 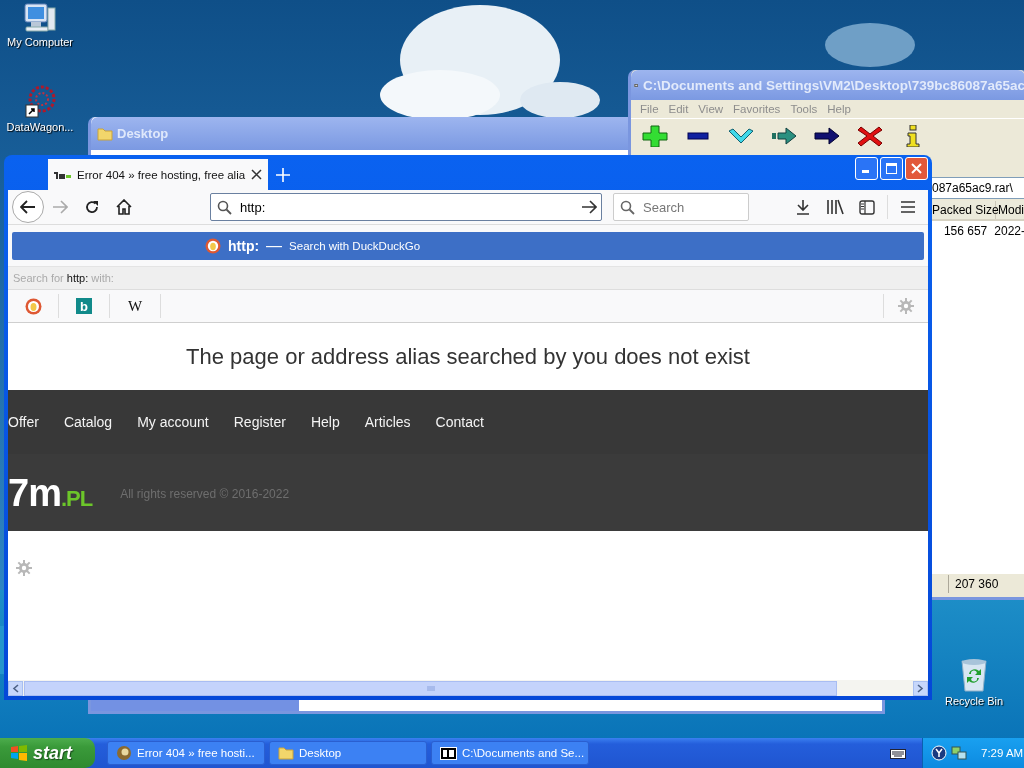 I want to click on search-hint-text: Search for http: with:, so click(x=63, y=278).